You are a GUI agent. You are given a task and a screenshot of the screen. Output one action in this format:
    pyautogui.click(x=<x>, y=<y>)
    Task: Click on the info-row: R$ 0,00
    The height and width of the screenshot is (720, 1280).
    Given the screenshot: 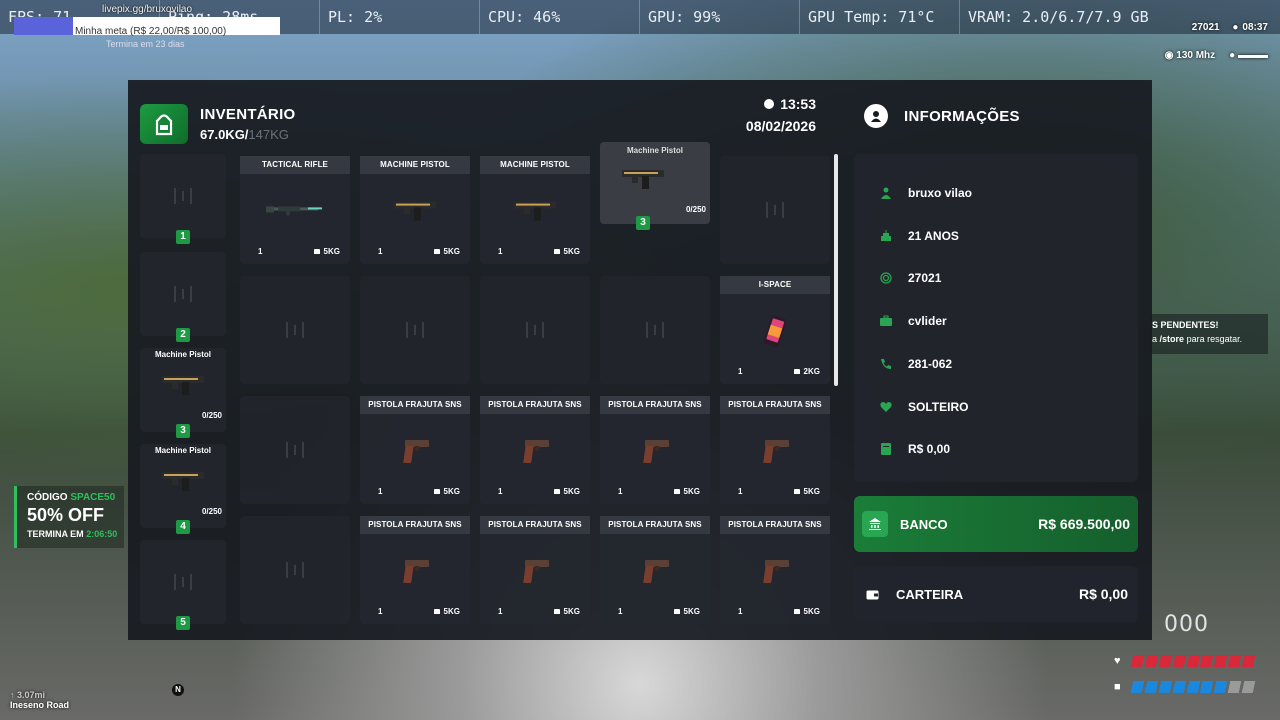 What is the action you would take?
    pyautogui.click(x=915, y=449)
    